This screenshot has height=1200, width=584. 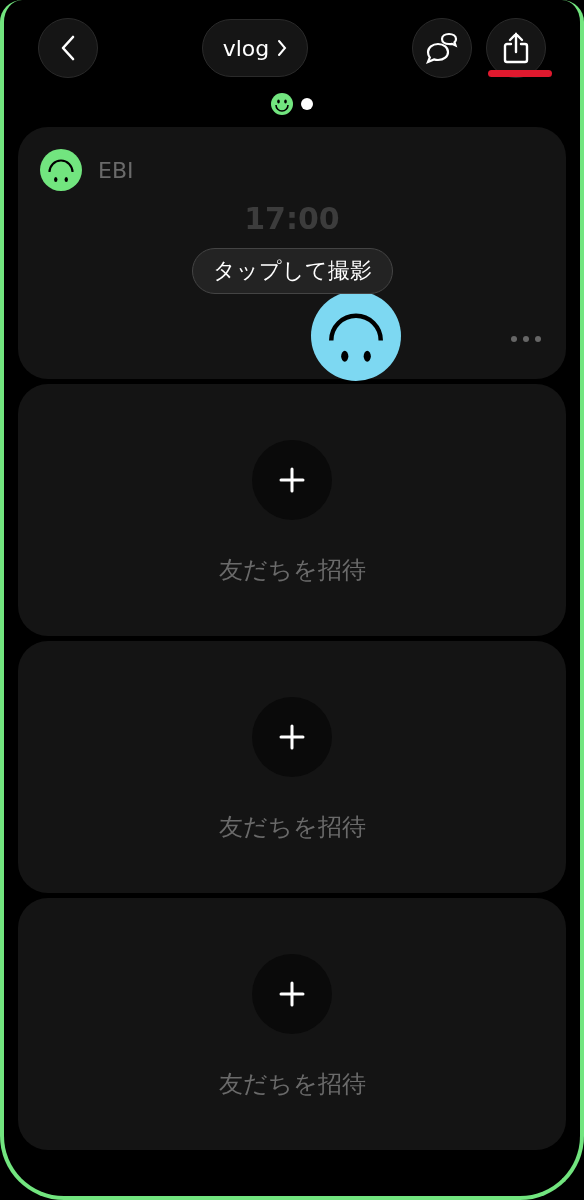 What do you see at coordinates (116, 170) in the screenshot?
I see `user-name: EBI` at bounding box center [116, 170].